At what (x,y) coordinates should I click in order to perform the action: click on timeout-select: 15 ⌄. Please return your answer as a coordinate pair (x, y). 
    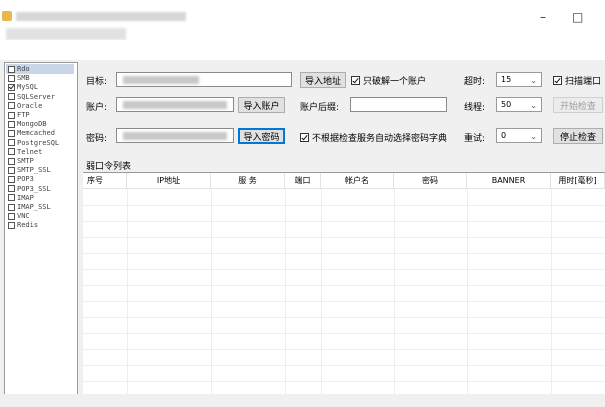
    Looking at the image, I should click on (519, 79).